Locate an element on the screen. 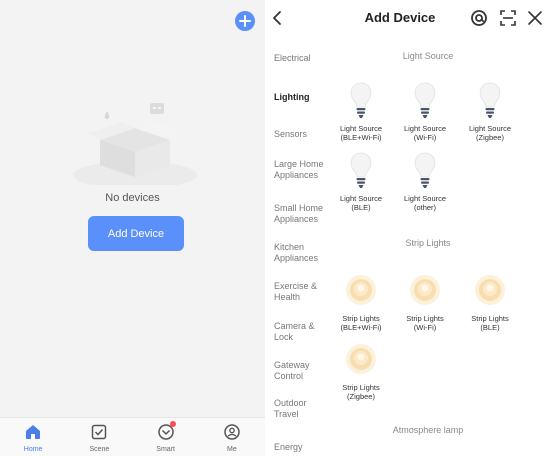 This screenshot has width=547, height=456. device-label: Light Source (BLE+Wi-Fi) is located at coordinates (361, 133).